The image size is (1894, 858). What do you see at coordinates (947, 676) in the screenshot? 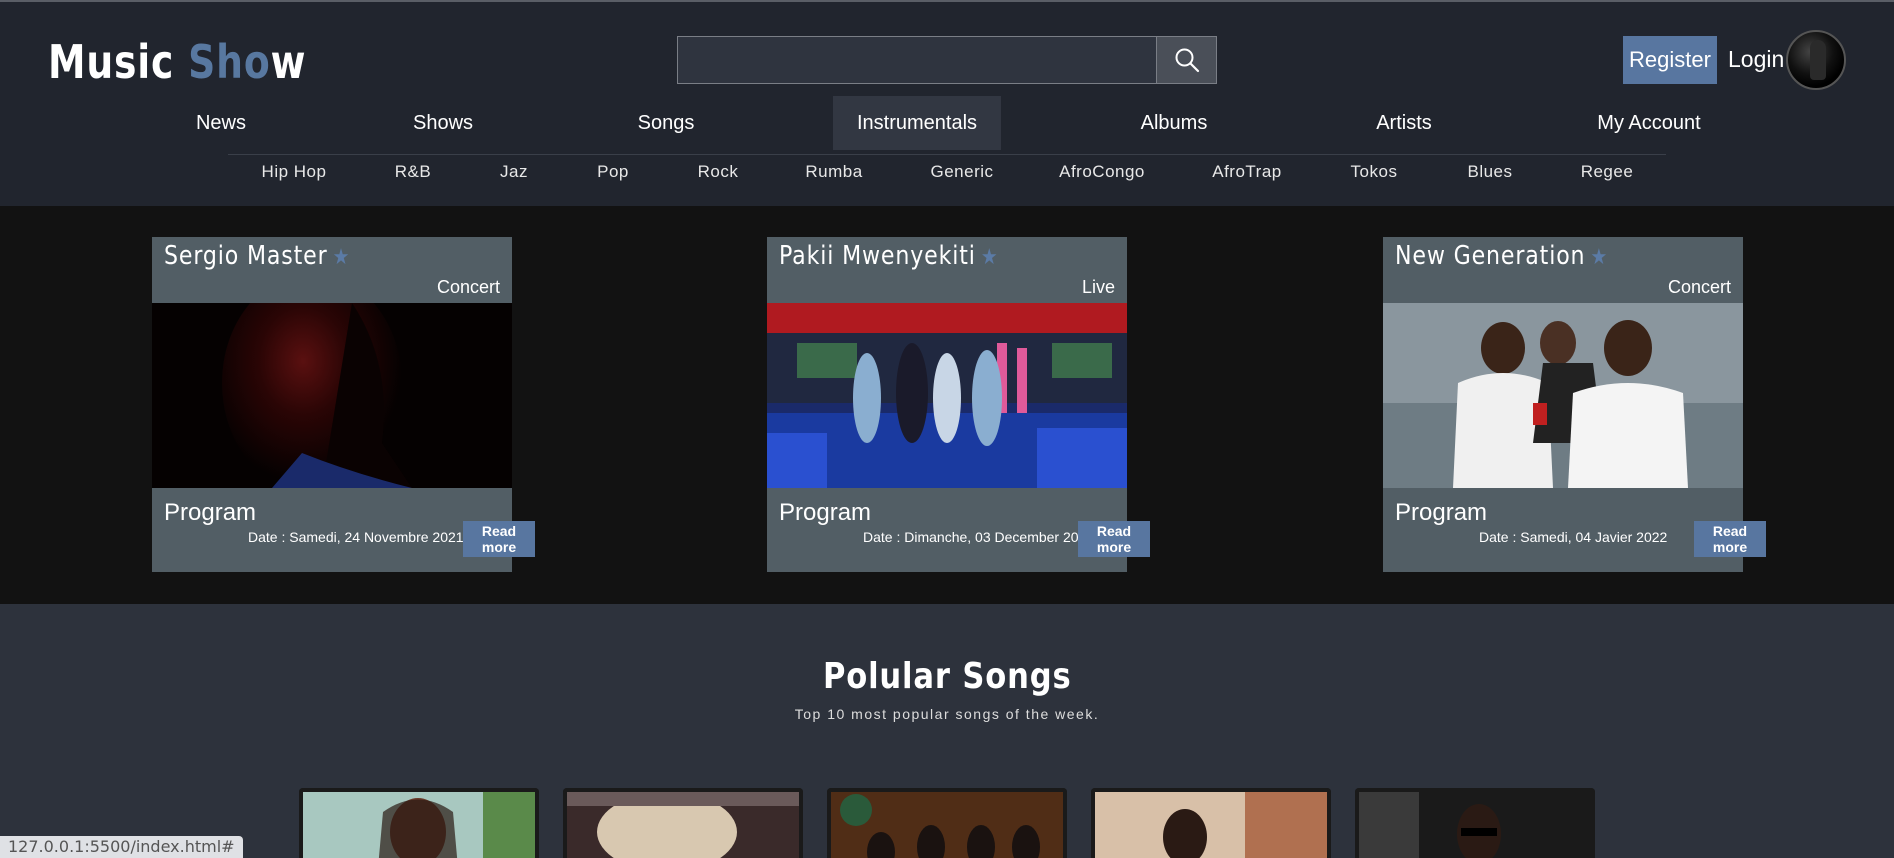
I see `section-title: Polular Songs` at bounding box center [947, 676].